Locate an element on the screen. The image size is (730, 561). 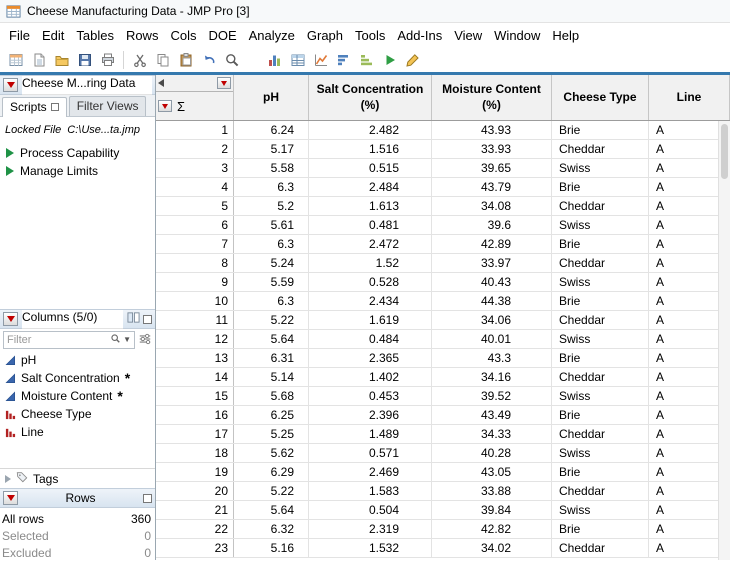
table-row: 15 5.68 0.453 39.52 Swiss A is located at coordinates (443, 396).